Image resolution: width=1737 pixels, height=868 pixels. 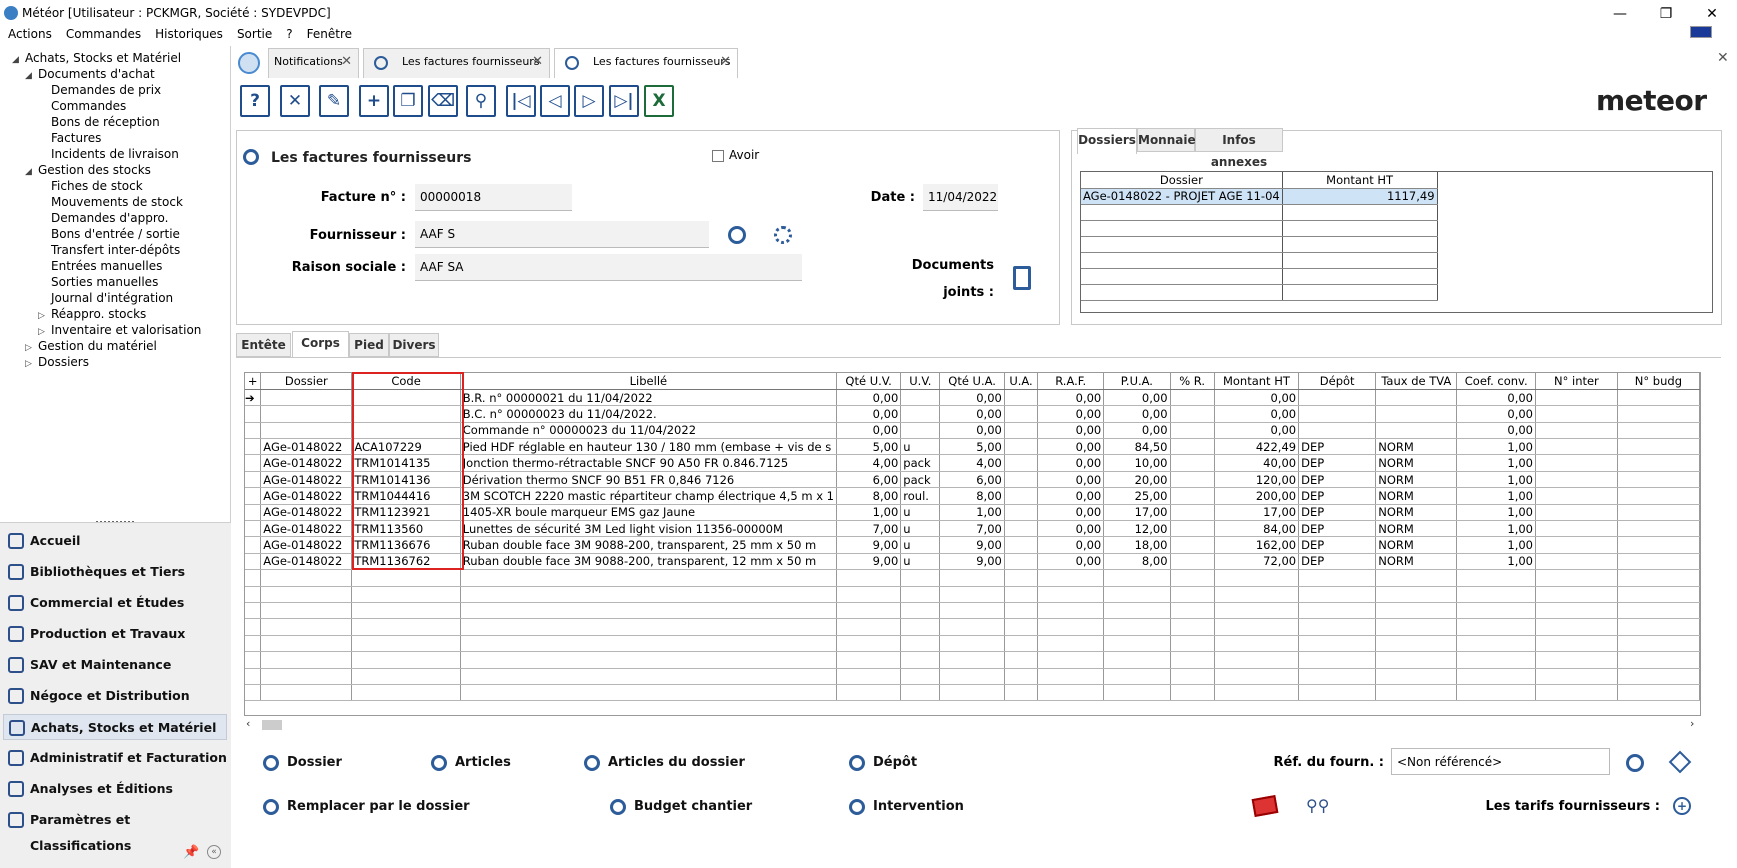 What do you see at coordinates (115, 154) in the screenshot?
I see `tree-item: Incidents de livraison` at bounding box center [115, 154].